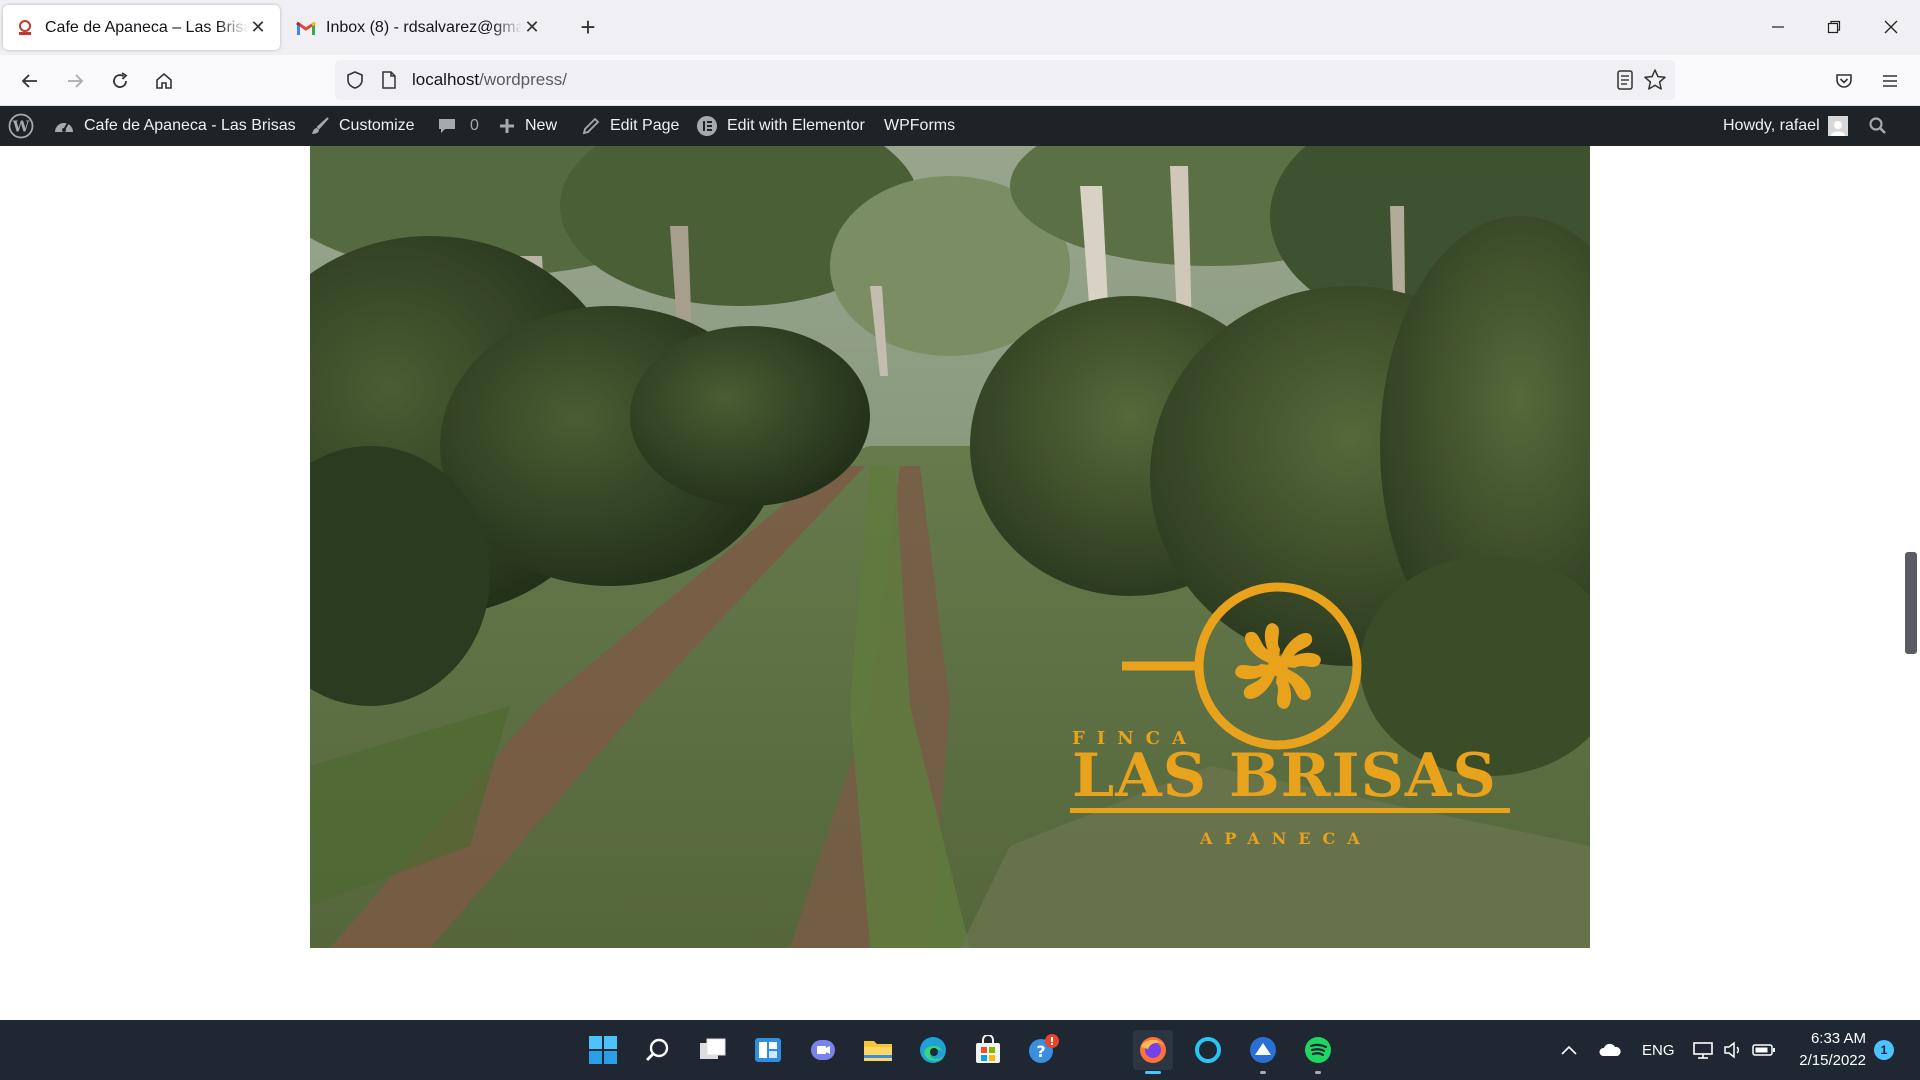 The height and width of the screenshot is (1080, 1920). I want to click on file-explorer-button, so click(878, 1050).